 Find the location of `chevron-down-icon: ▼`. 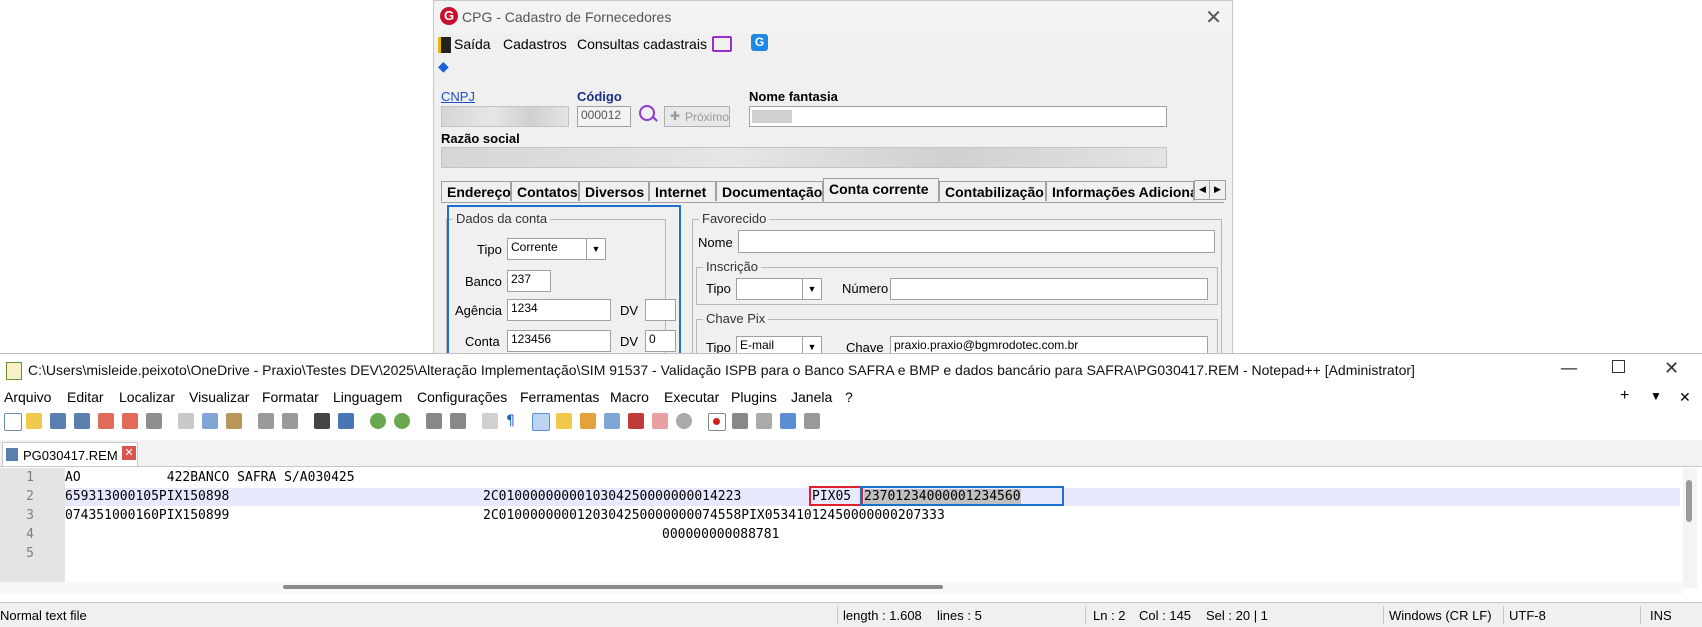

chevron-down-icon: ▼ is located at coordinates (811, 289).